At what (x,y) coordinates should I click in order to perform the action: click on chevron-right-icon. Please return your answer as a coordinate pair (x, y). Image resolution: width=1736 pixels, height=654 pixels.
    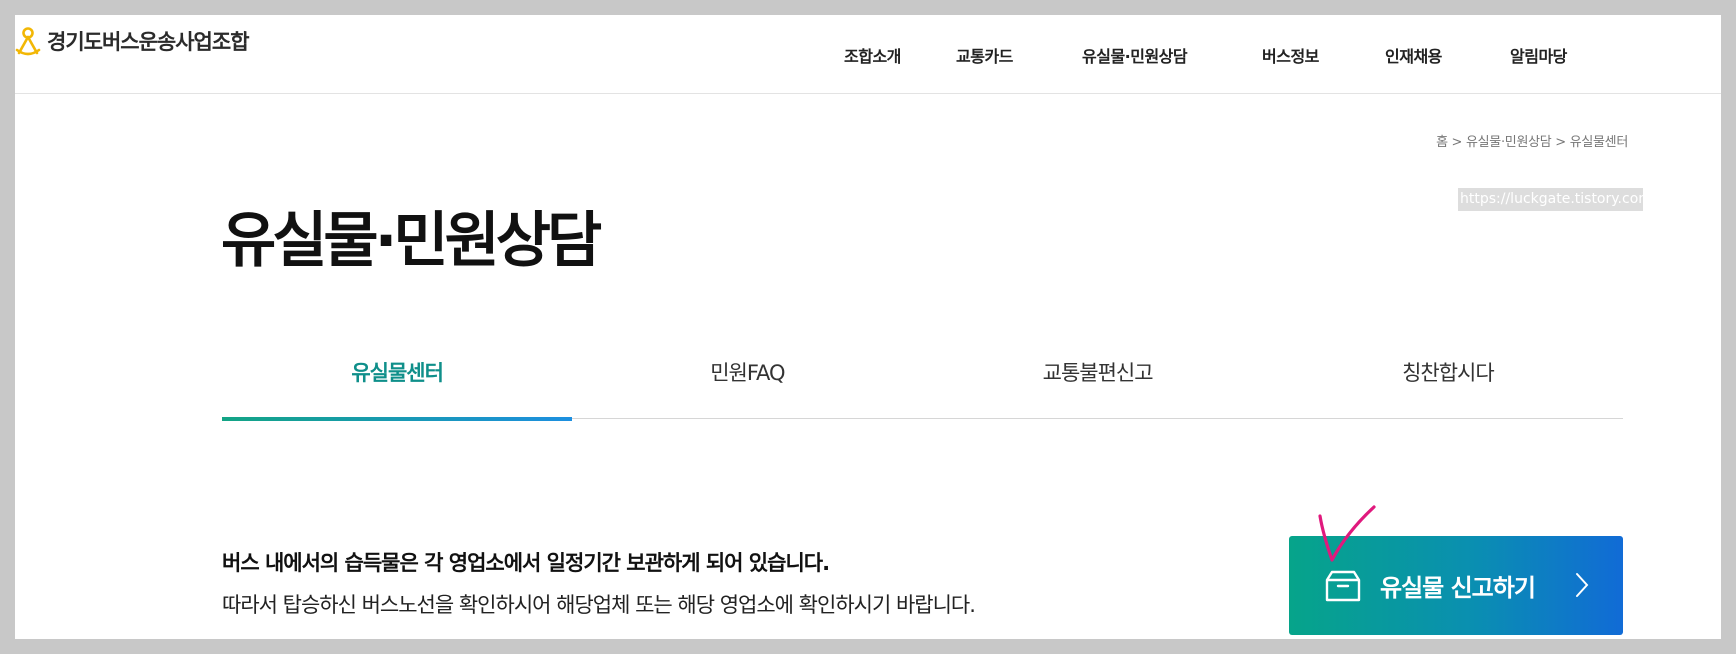
    Looking at the image, I should click on (1582, 585).